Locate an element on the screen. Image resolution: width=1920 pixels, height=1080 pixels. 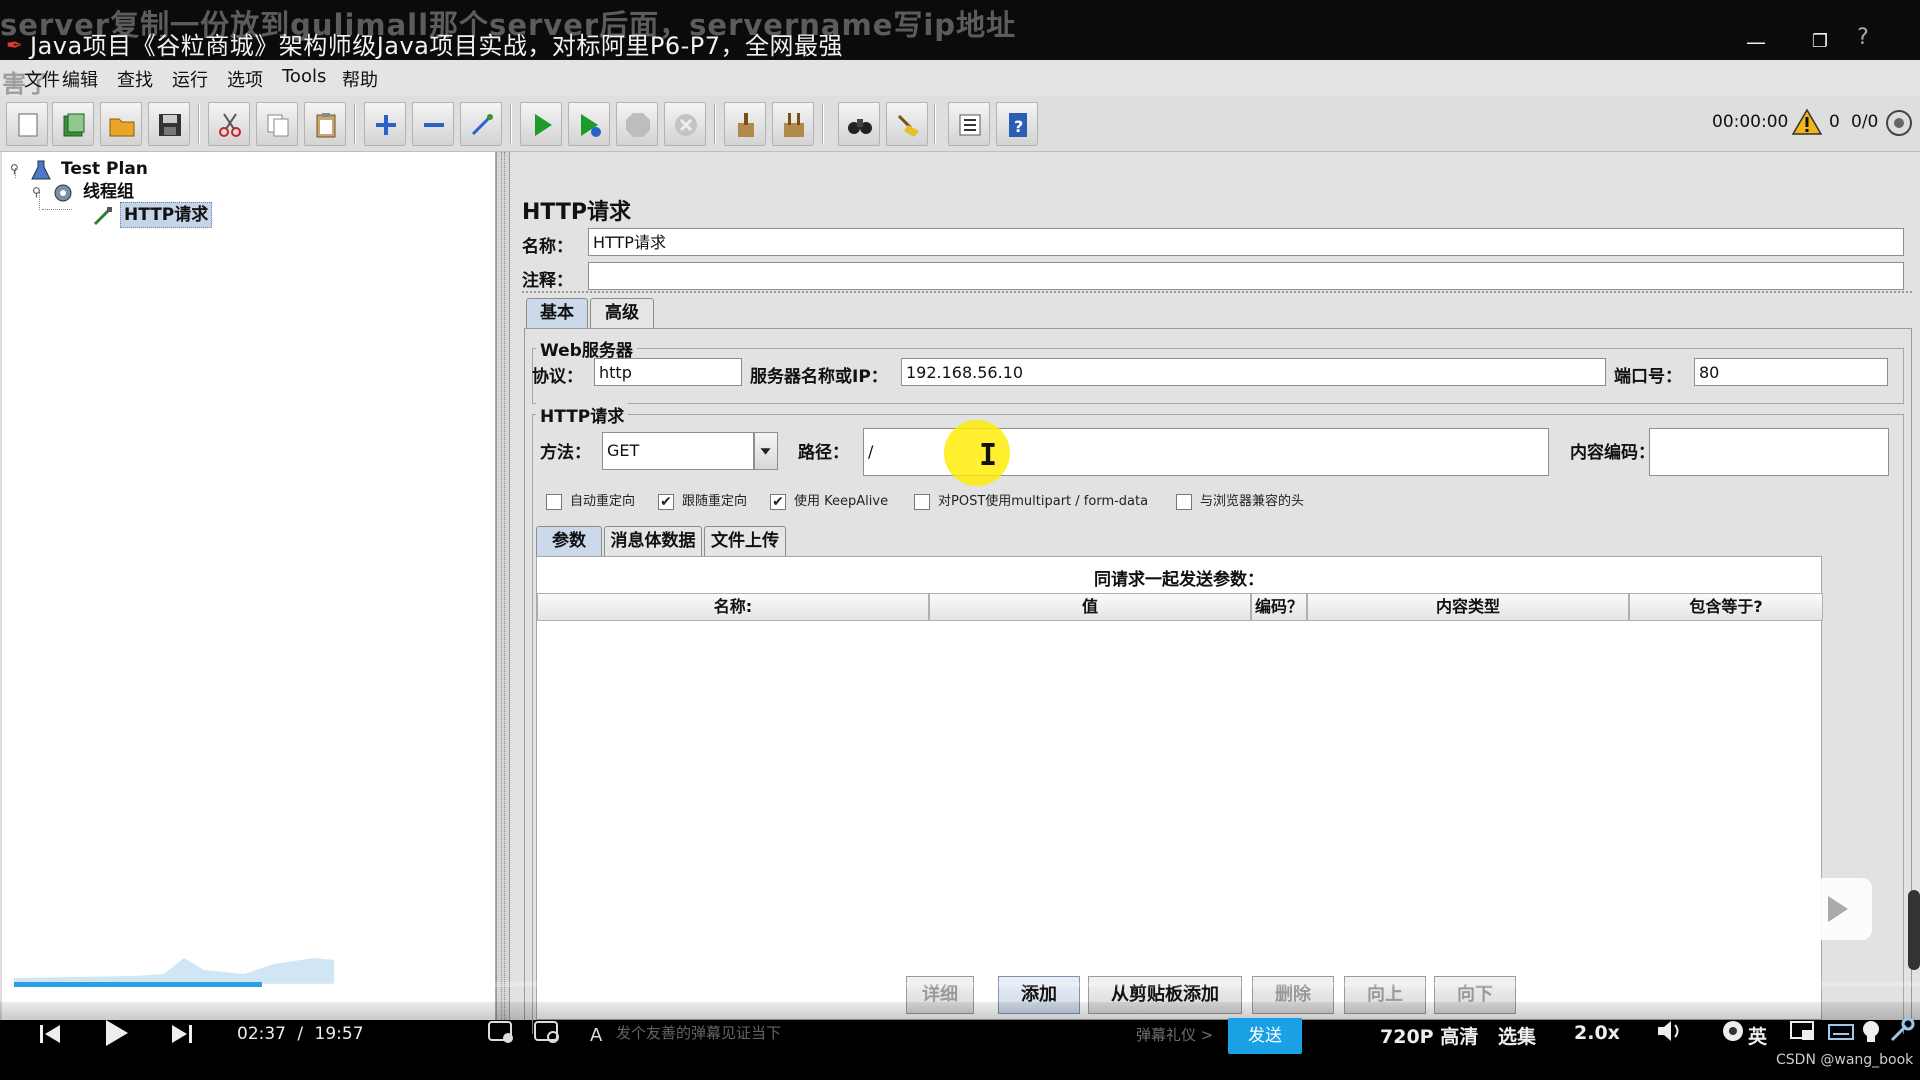
paste-button is located at coordinates (325, 124).